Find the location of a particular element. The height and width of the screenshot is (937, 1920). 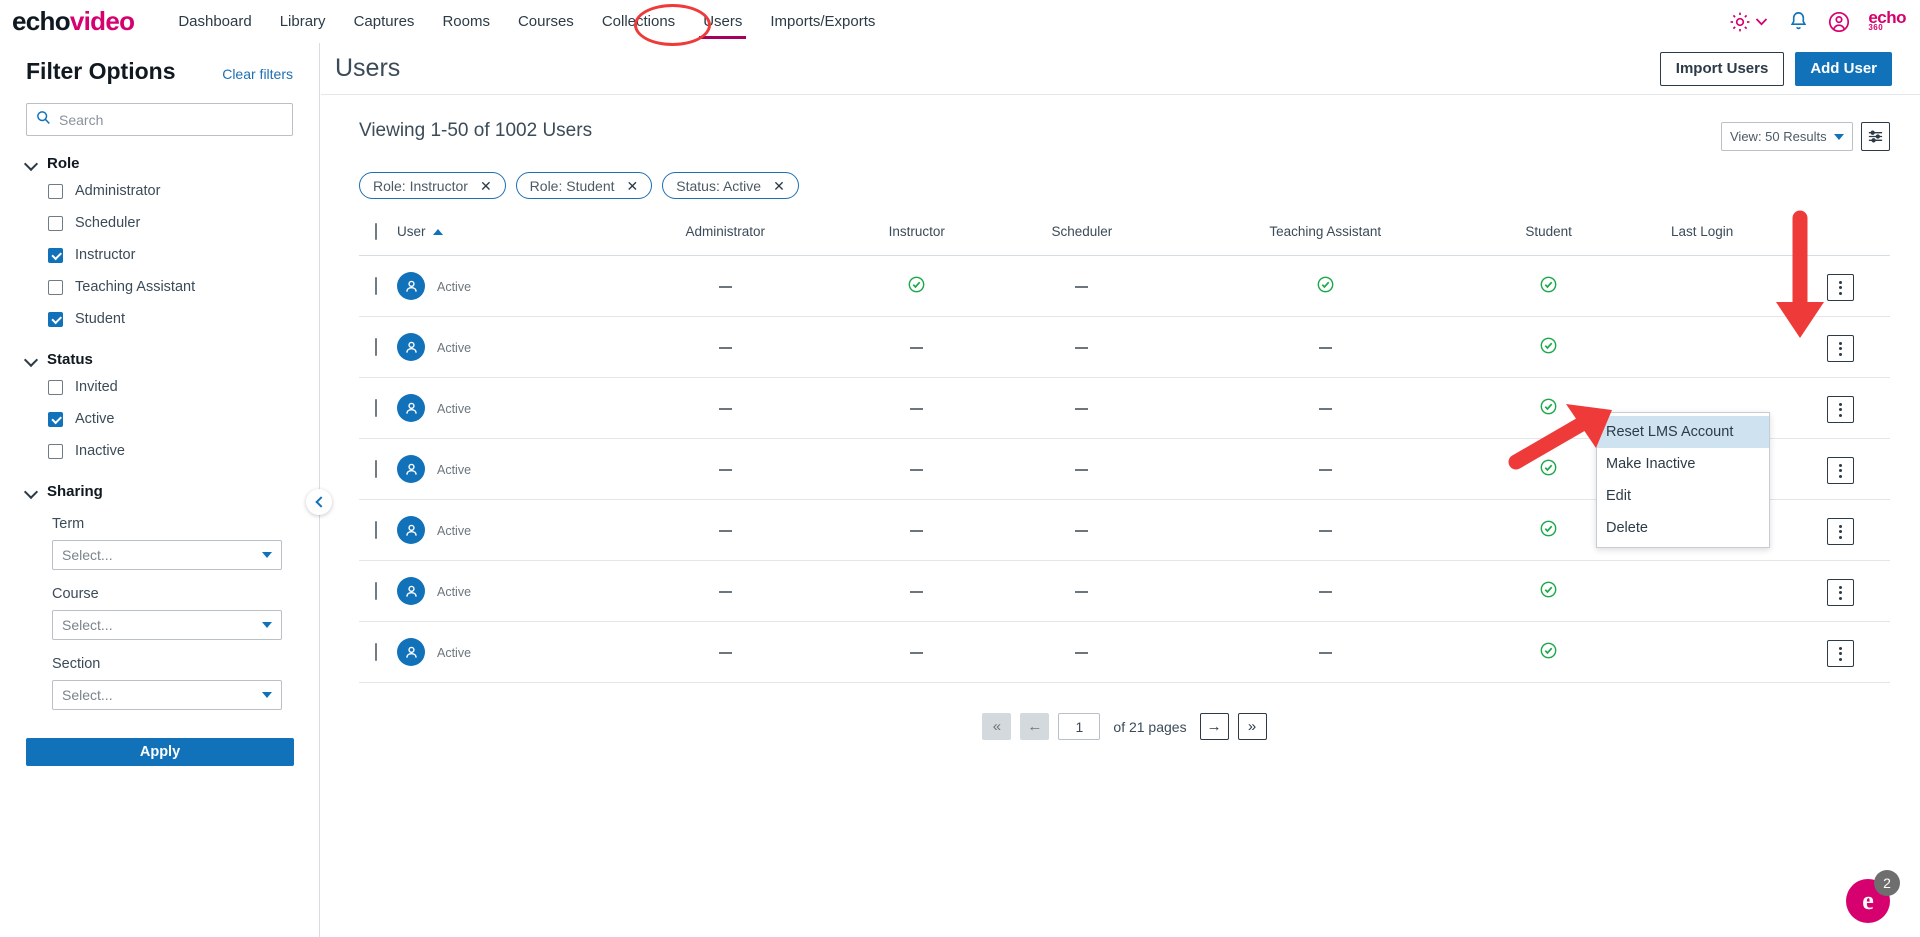

filter-checkbox-administrator: Administrator is located at coordinates (170, 191).